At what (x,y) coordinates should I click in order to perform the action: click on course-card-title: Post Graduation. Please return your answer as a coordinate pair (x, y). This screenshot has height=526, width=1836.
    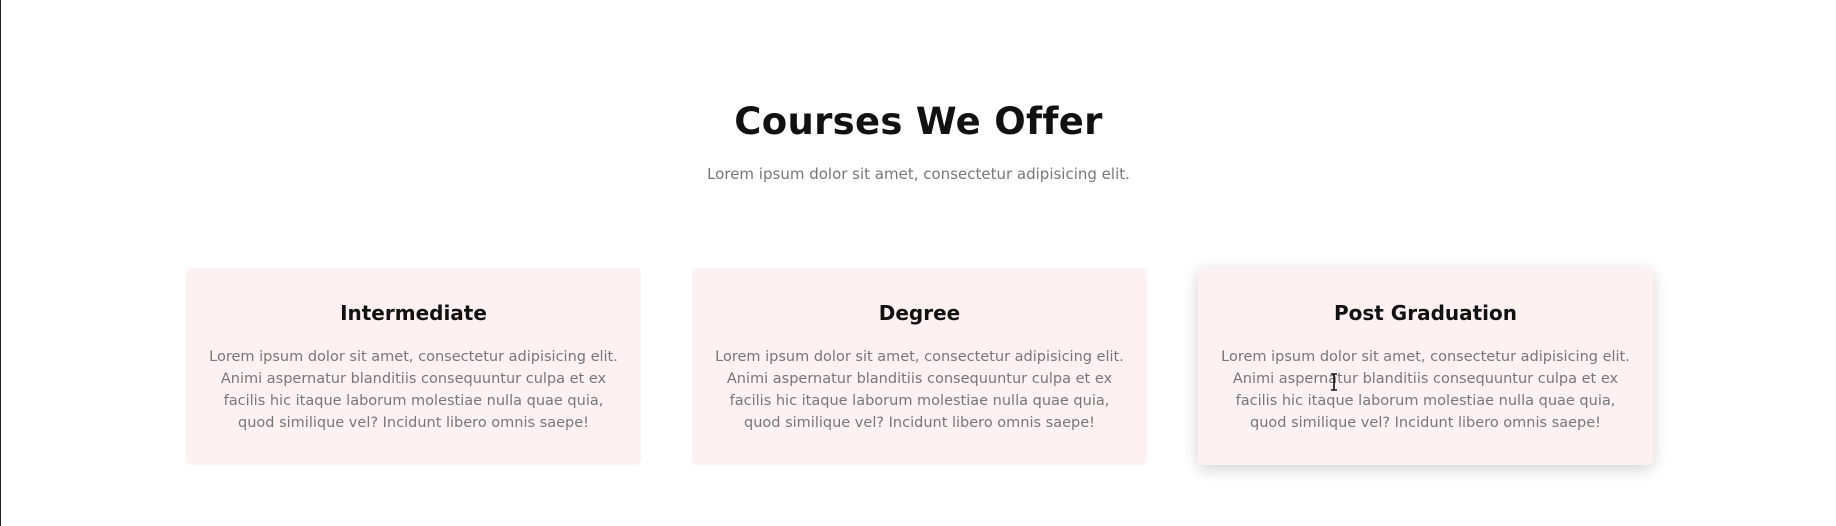
    Looking at the image, I should click on (1425, 313).